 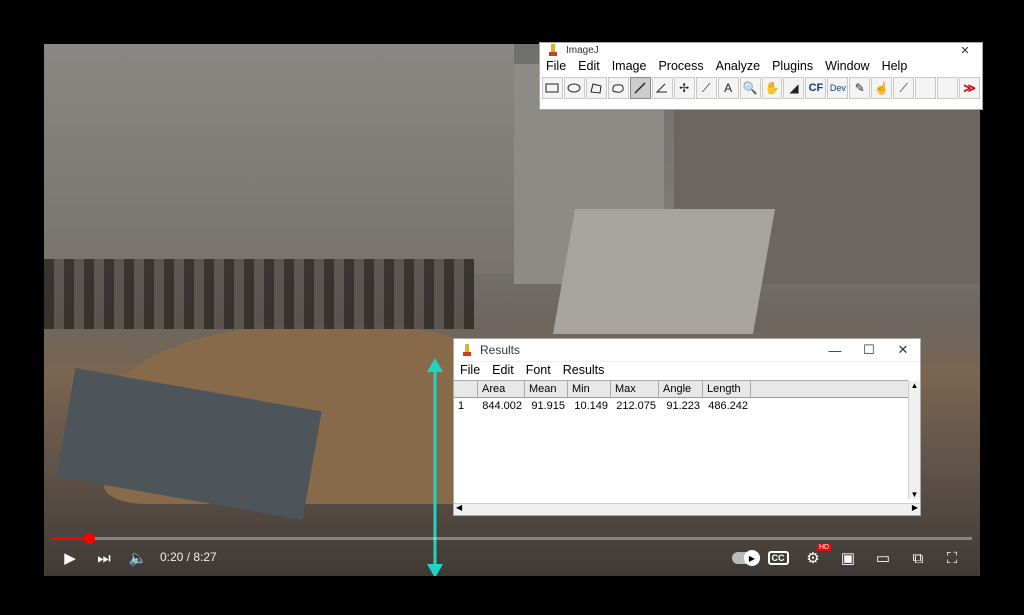 I want to click on cf-tool-icon: CF, so click(x=816, y=88).